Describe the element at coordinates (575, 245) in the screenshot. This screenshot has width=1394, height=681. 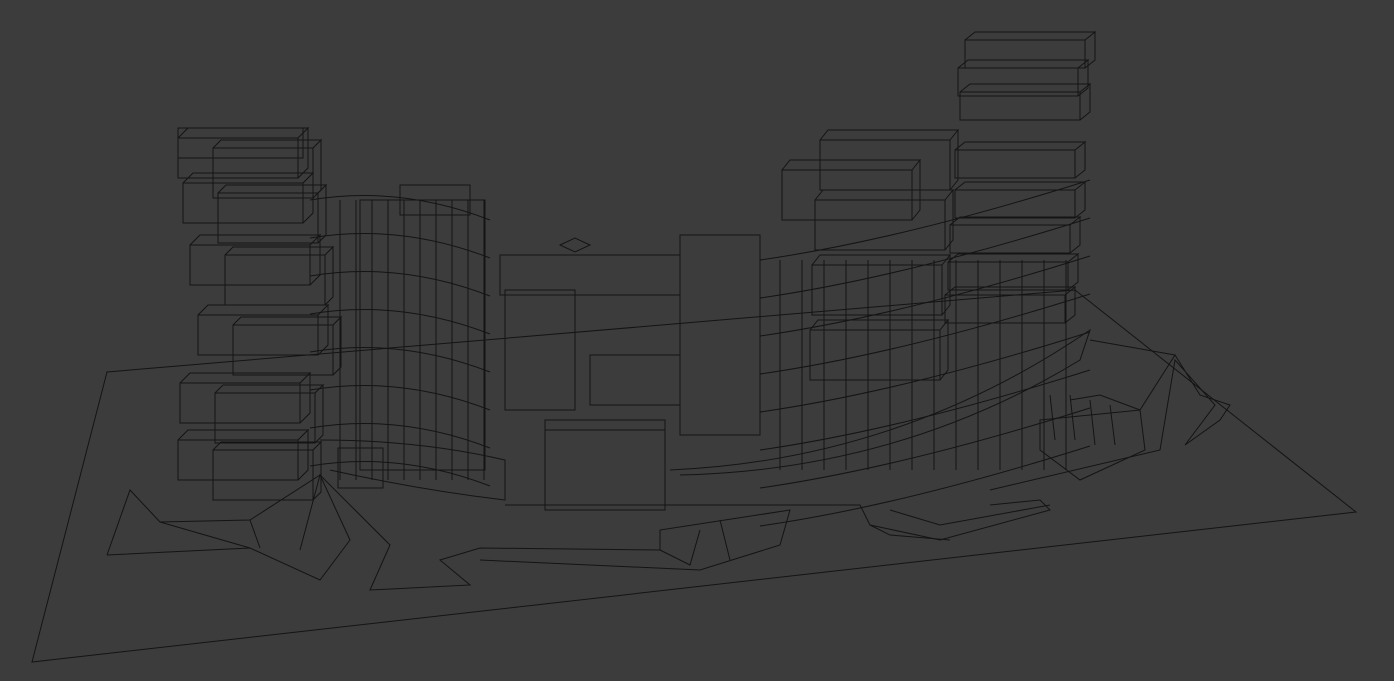
I see `roof-ornament` at that location.